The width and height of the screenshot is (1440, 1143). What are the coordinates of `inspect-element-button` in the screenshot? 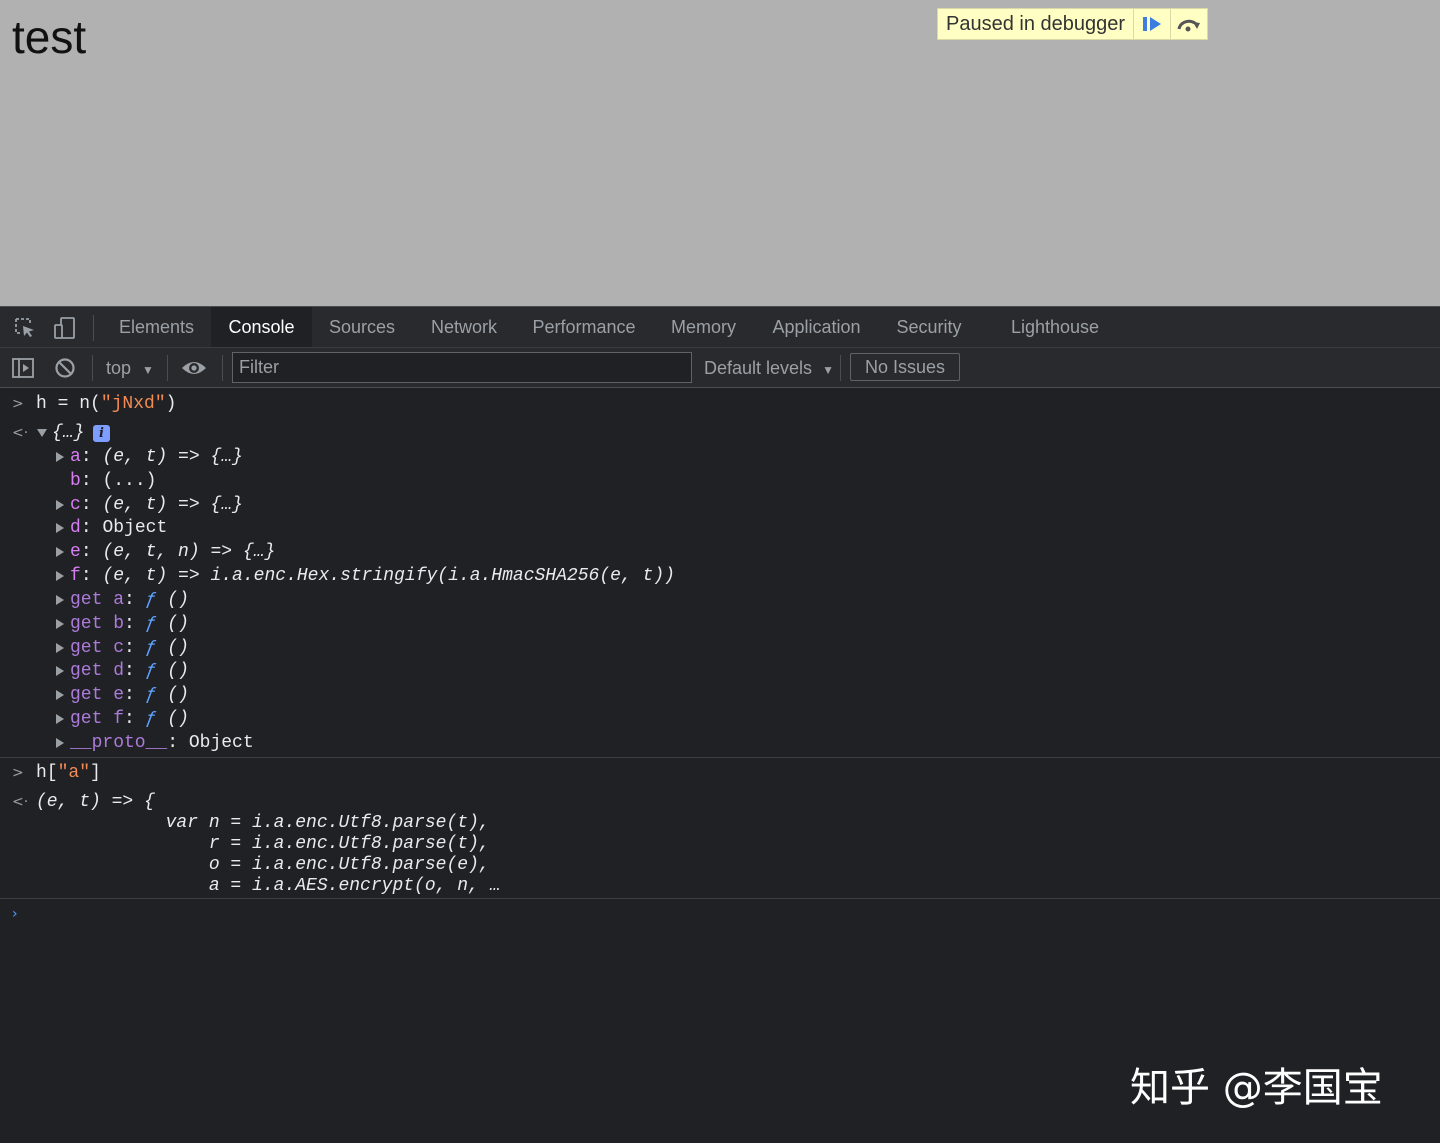 It's located at (25, 328).